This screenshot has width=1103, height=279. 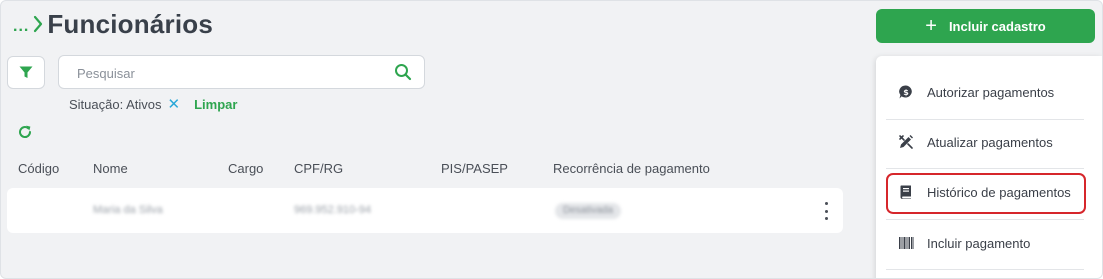 I want to click on search-icon, so click(x=403, y=72).